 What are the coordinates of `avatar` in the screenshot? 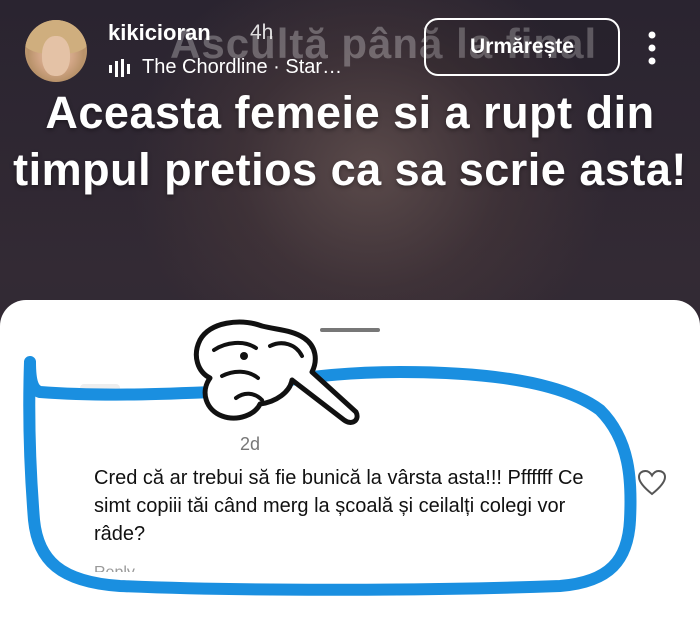 It's located at (56, 51).